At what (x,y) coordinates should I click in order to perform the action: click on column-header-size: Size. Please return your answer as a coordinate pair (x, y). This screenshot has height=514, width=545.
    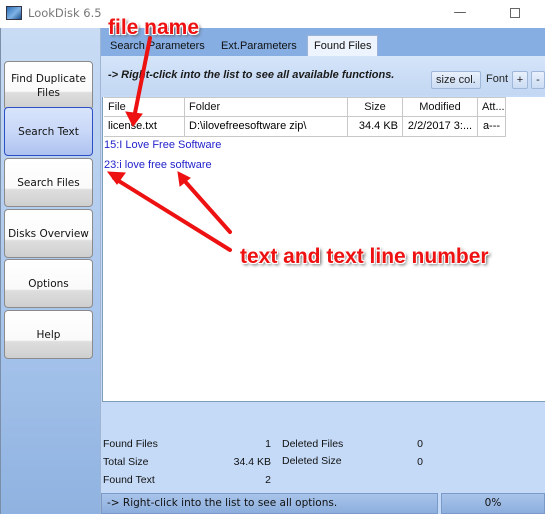
    Looking at the image, I should click on (375, 107).